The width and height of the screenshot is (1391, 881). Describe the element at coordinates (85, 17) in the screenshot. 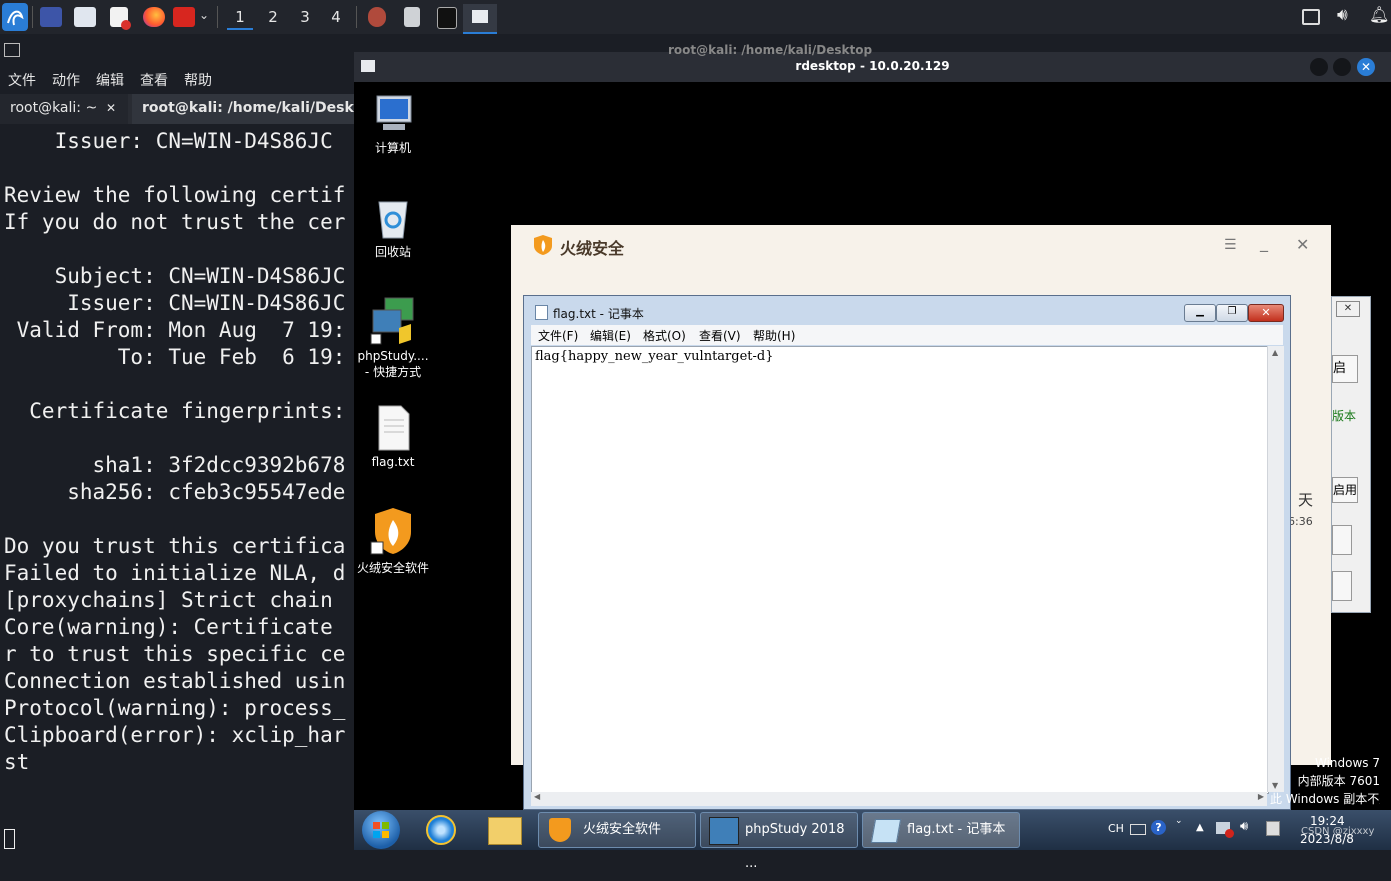

I see `file-manager-icon` at that location.